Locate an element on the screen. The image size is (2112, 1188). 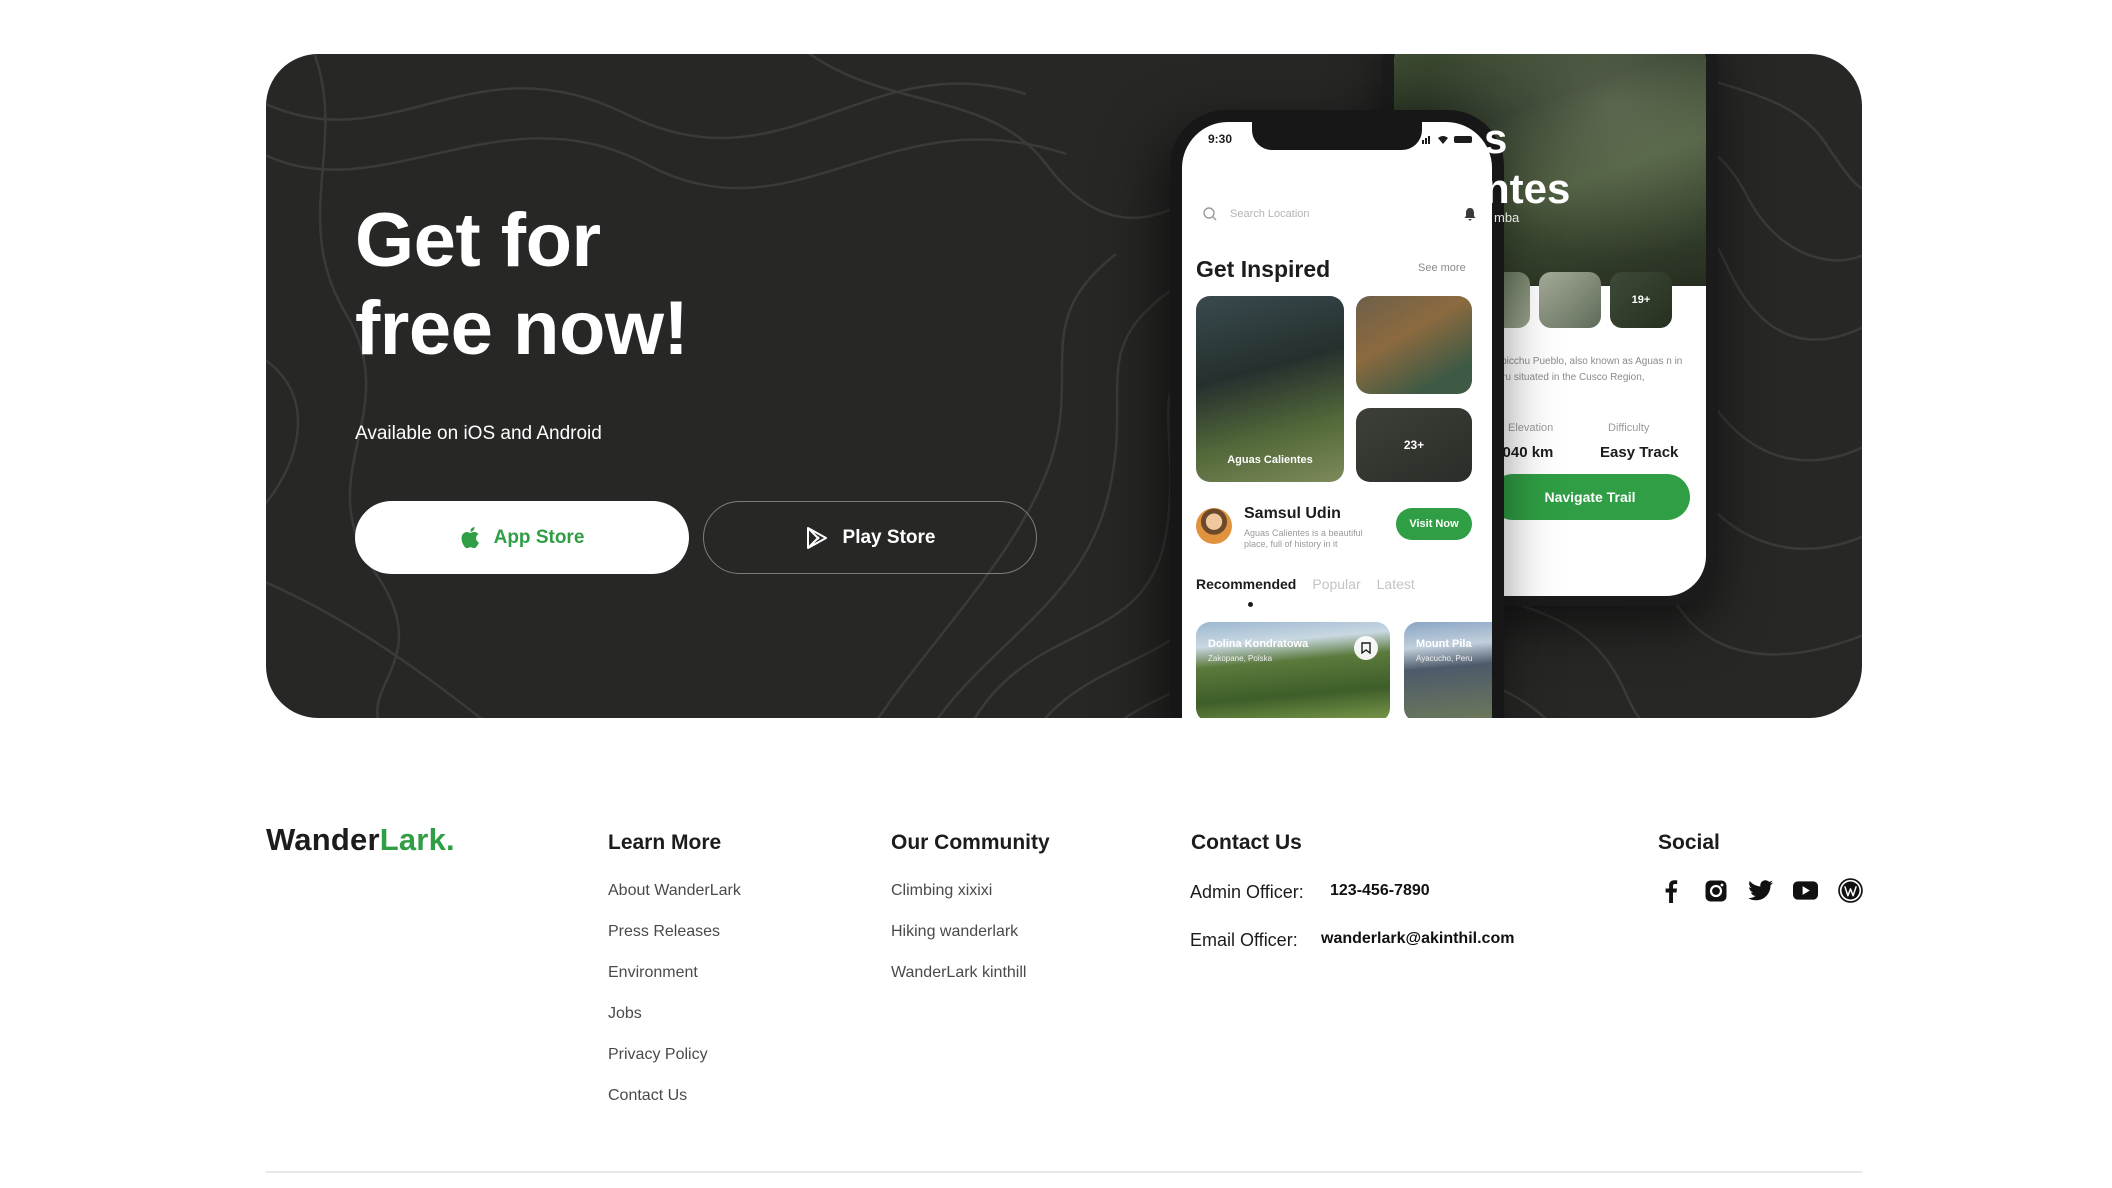
hero-subtitle: Available on iOS and Android is located at coordinates (478, 433).